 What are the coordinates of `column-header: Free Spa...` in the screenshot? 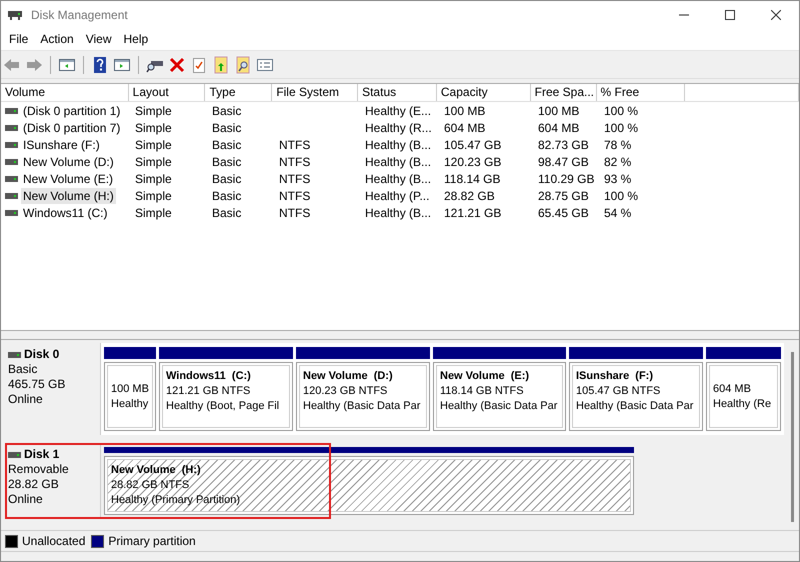 It's located at (563, 92).